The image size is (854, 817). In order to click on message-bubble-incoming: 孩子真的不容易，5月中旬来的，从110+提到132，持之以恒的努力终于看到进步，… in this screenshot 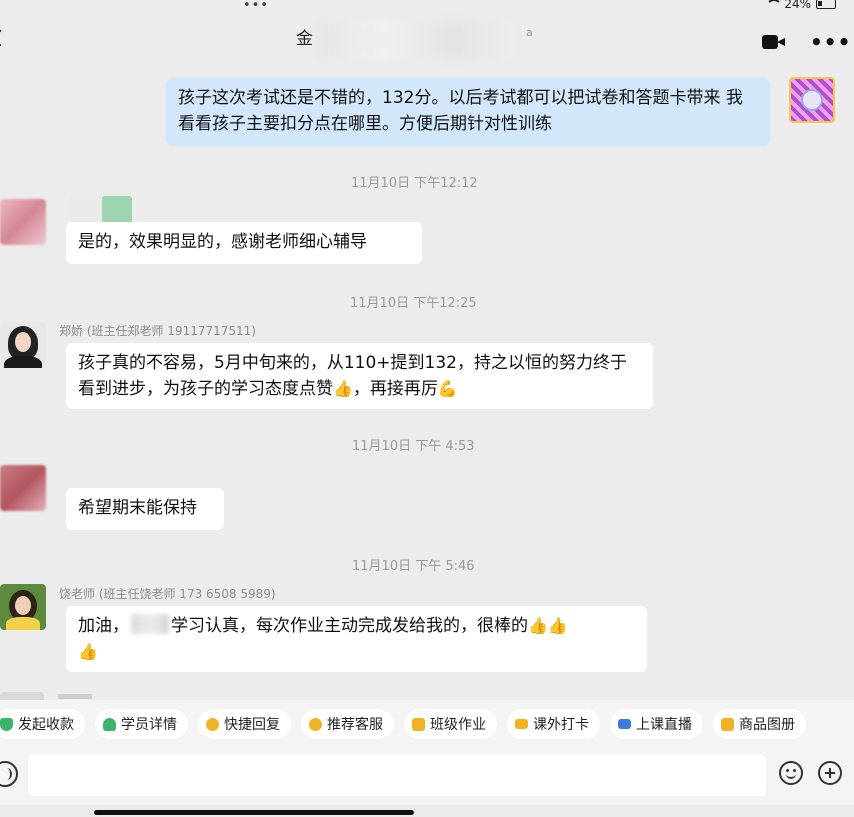, I will do `click(359, 376)`.